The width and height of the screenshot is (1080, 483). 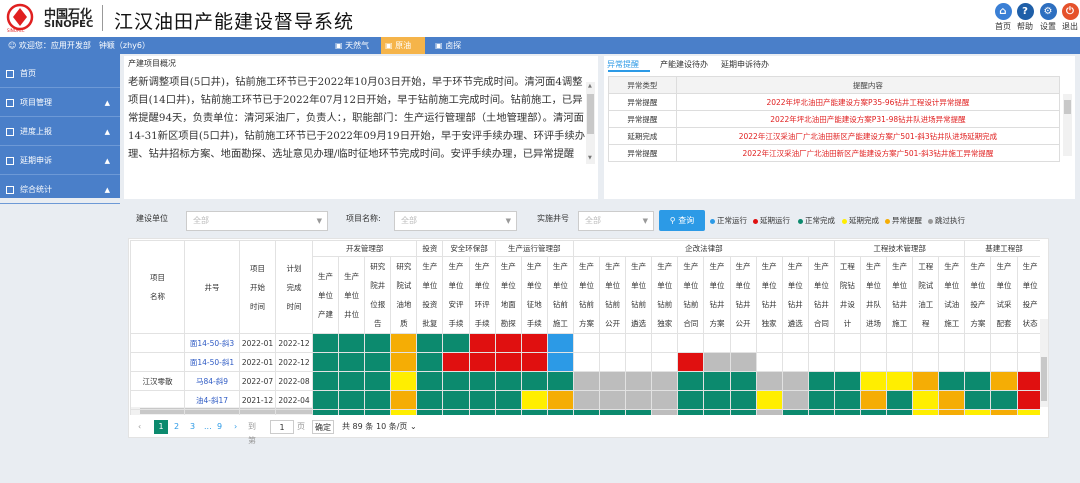 What do you see at coordinates (235, 427) in the screenshot?
I see `next-page-button: ›` at bounding box center [235, 427].